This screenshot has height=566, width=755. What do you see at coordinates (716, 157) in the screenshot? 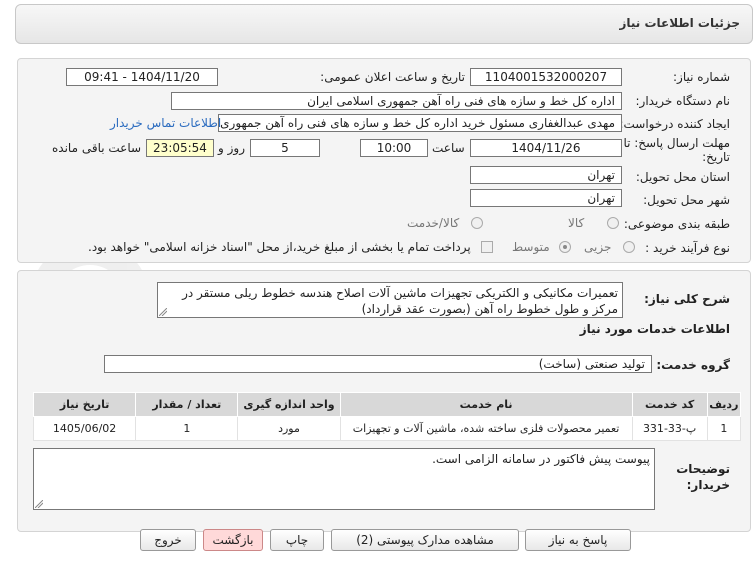
I see `deadline-label-2: تاریخ:` at bounding box center [716, 157].